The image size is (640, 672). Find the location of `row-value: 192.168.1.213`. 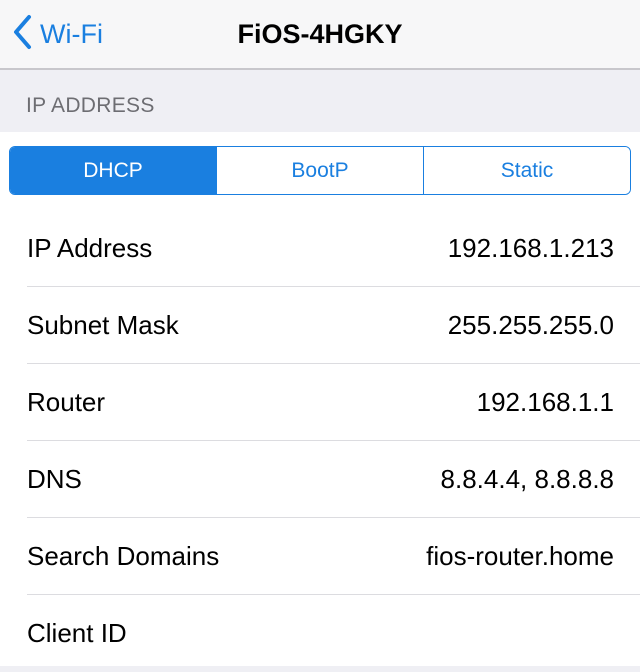

row-value: 192.168.1.213 is located at coordinates (530, 248).